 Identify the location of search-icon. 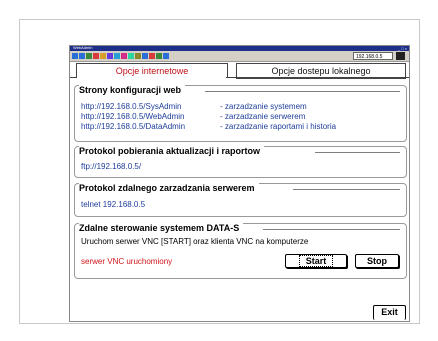
(110, 56).